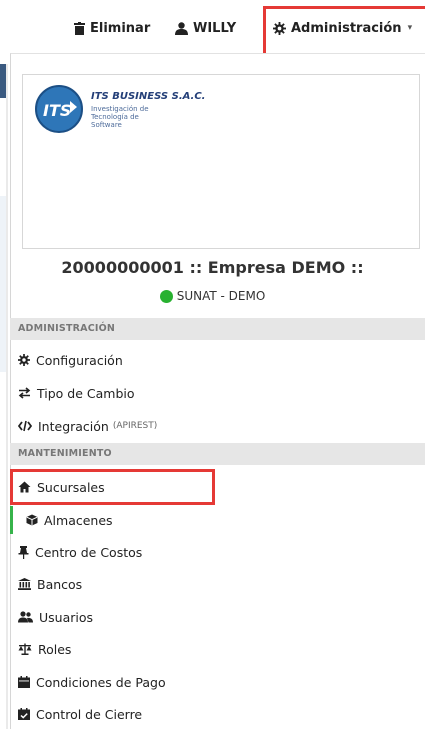 The width and height of the screenshot is (425, 729). I want to click on menu-item-label: Almacenes, so click(78, 520).